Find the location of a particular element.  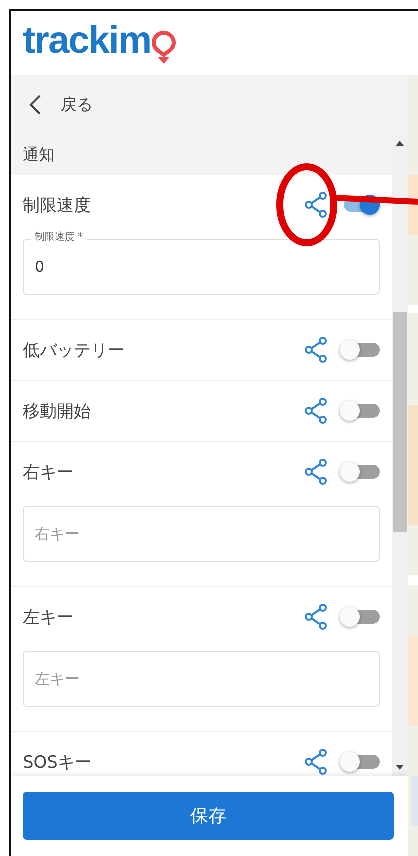

notification-label: 制限速度 is located at coordinates (57, 205).